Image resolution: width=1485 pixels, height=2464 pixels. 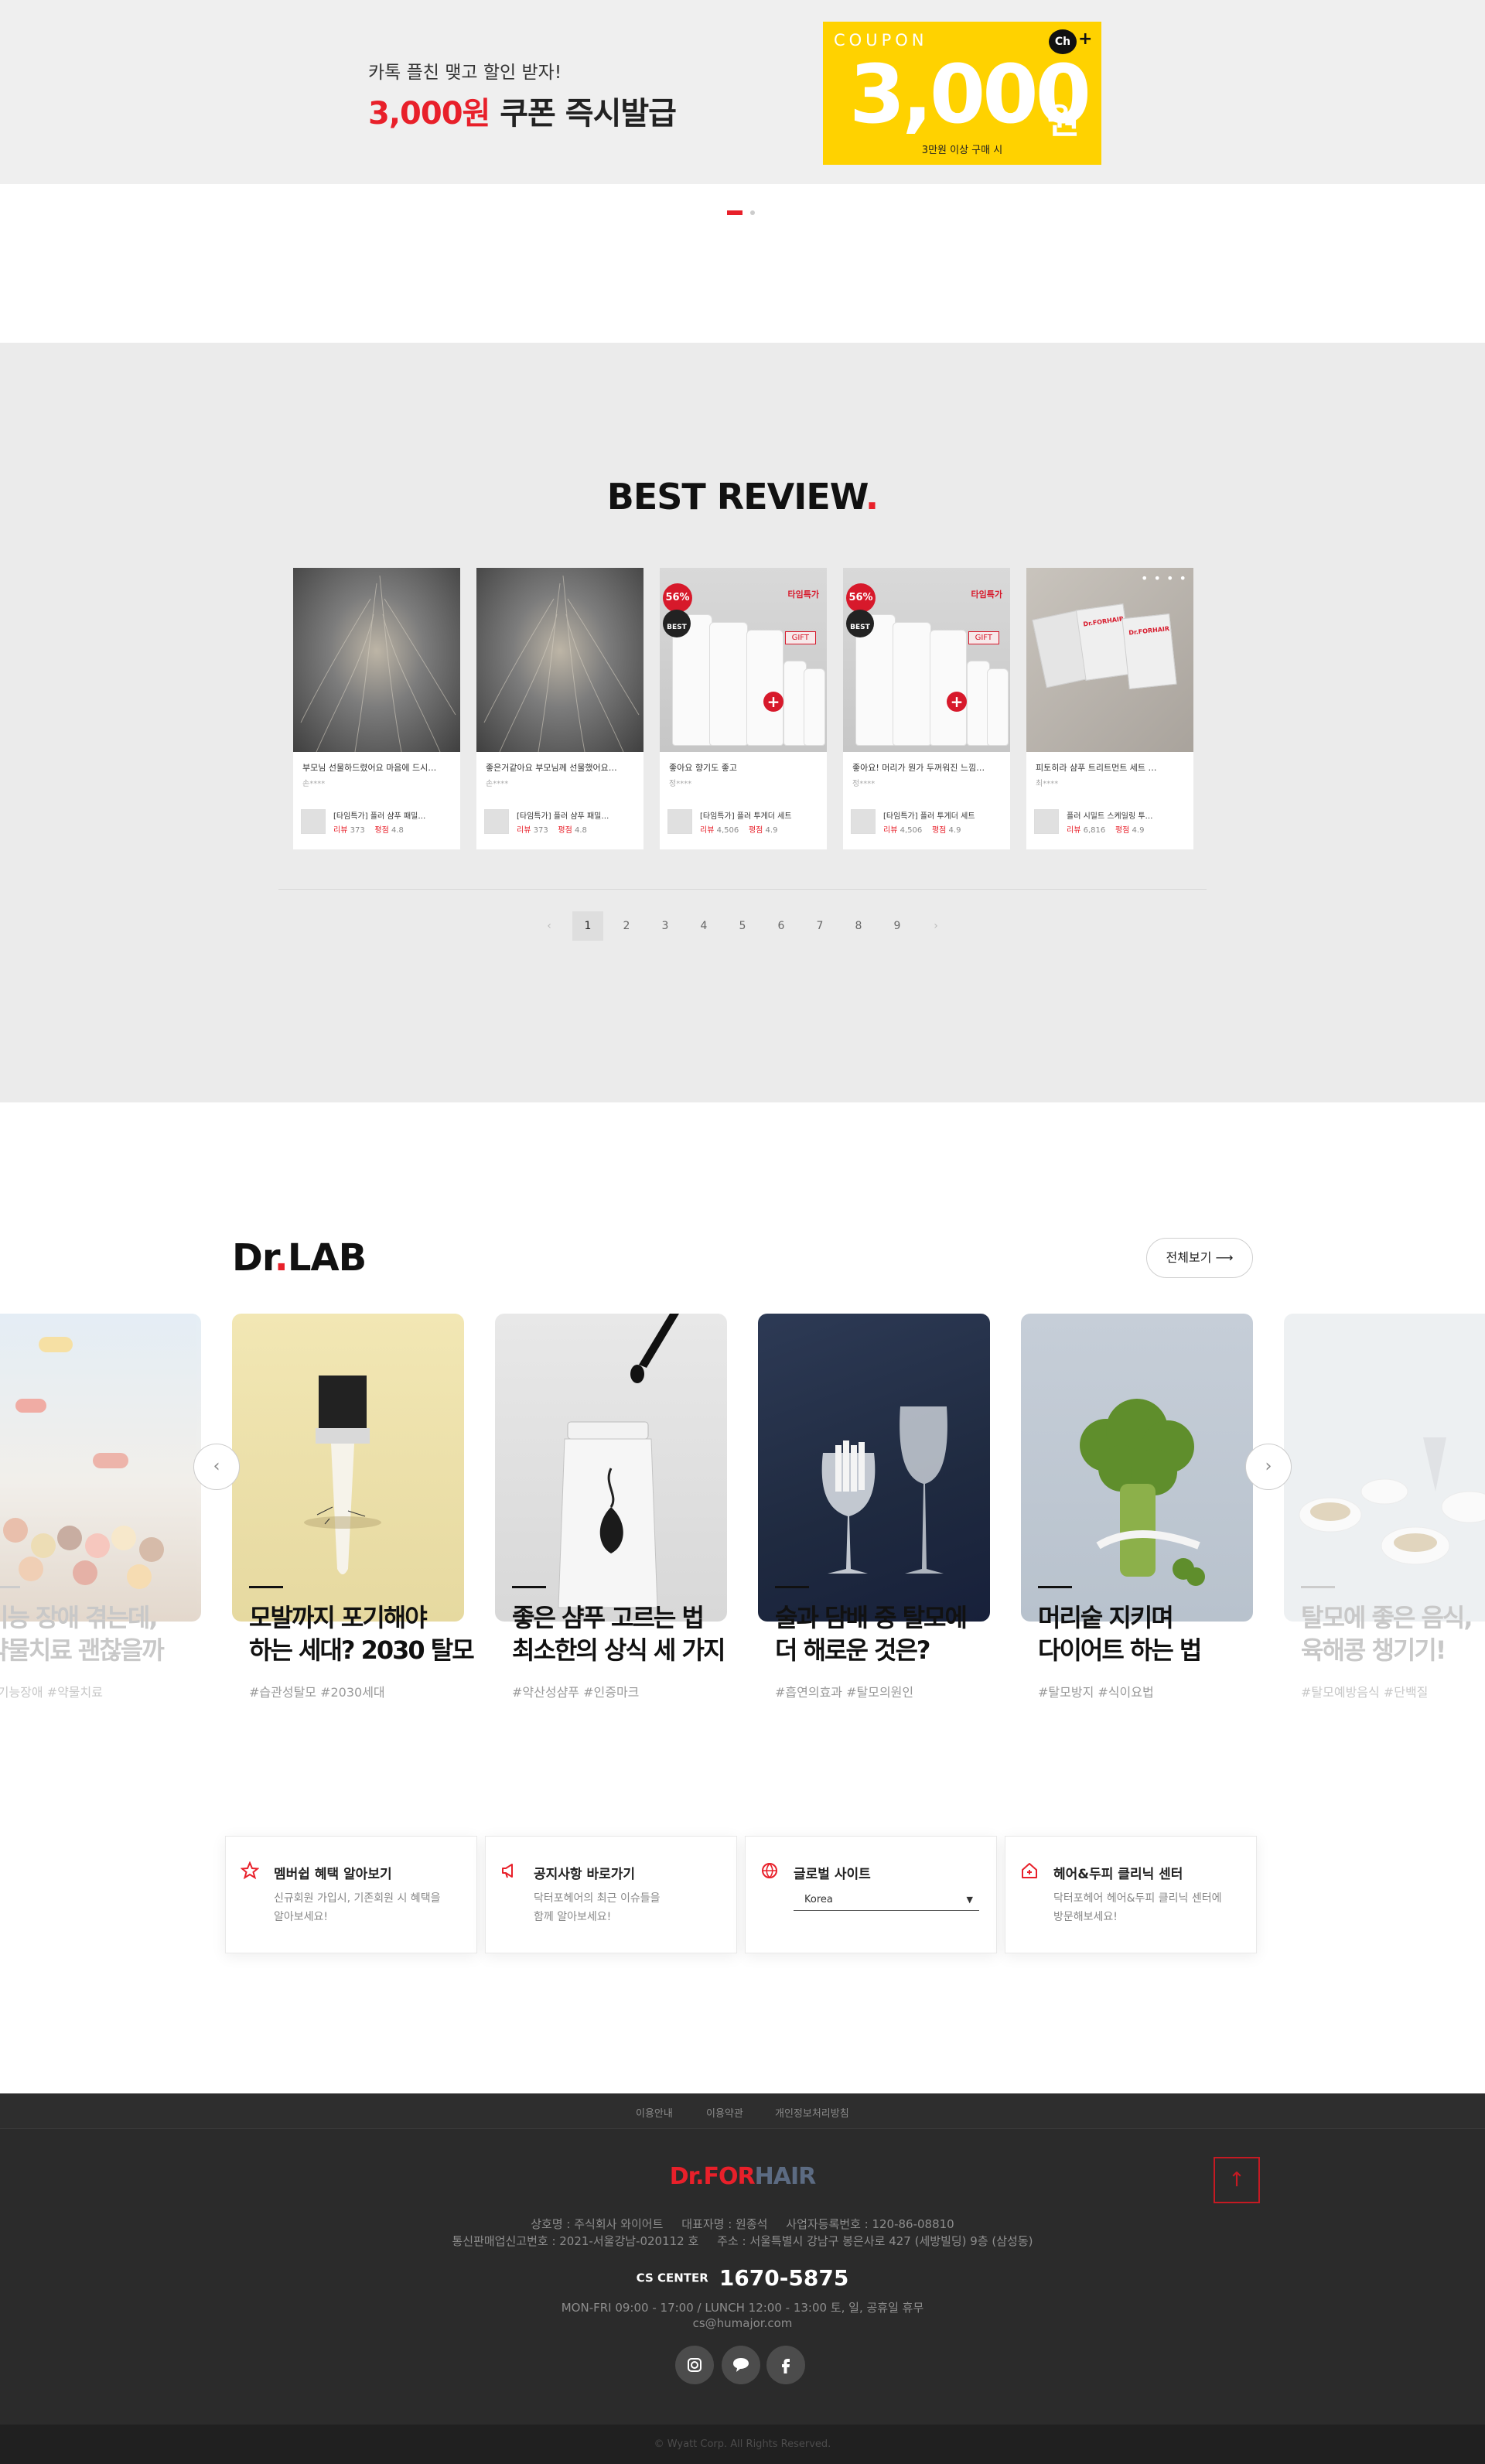 I want to click on membership-box: 멤버쉽 혜택 알아보기 신규회원 가입시, 기존회원 시 혜택을 알아보세요!, so click(x=351, y=1895).